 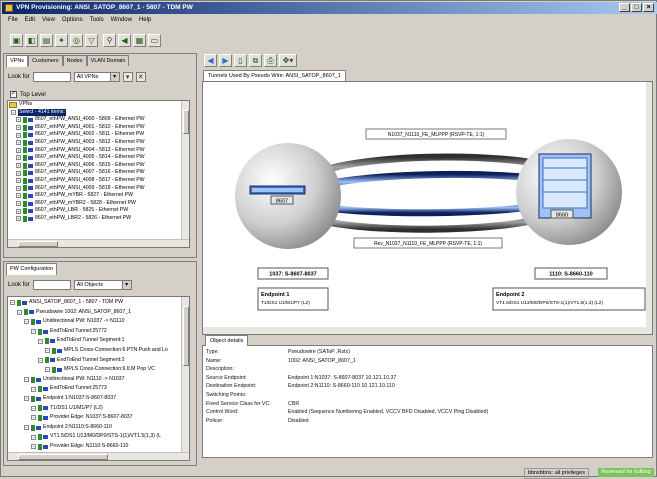 What do you see at coordinates (154, 40) in the screenshot?
I see `window-icon: ▭` at bounding box center [154, 40].